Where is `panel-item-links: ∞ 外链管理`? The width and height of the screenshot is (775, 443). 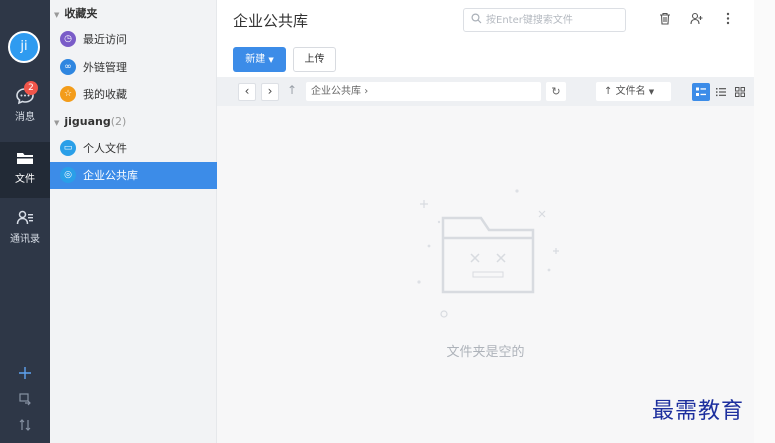
panel-item-links: ∞ 外链管理 is located at coordinates (133, 67).